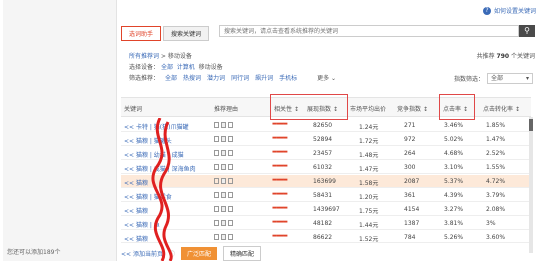 This screenshot has width=542, height=261. What do you see at coordinates (264, 77) in the screenshot?
I see `filter-rising: 飙升词` at bounding box center [264, 77].